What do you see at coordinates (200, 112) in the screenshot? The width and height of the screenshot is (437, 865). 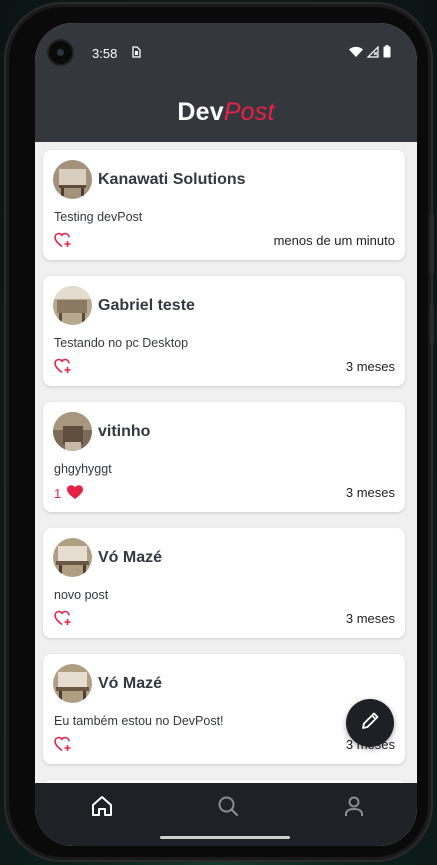 I see `logo-dev: Dev` at bounding box center [200, 112].